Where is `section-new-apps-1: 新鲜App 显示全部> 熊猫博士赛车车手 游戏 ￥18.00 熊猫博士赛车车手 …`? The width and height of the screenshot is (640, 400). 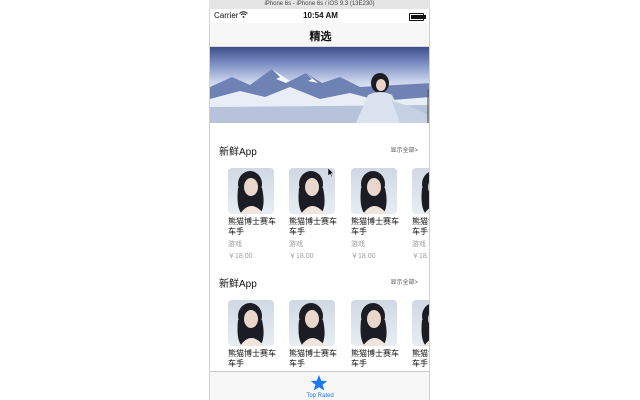
section-new-apps-1: 新鲜App 显示全部> 熊猫博士赛车车手 游戏 ￥18.00 熊猫博士赛车车手 … is located at coordinates (319, 205).